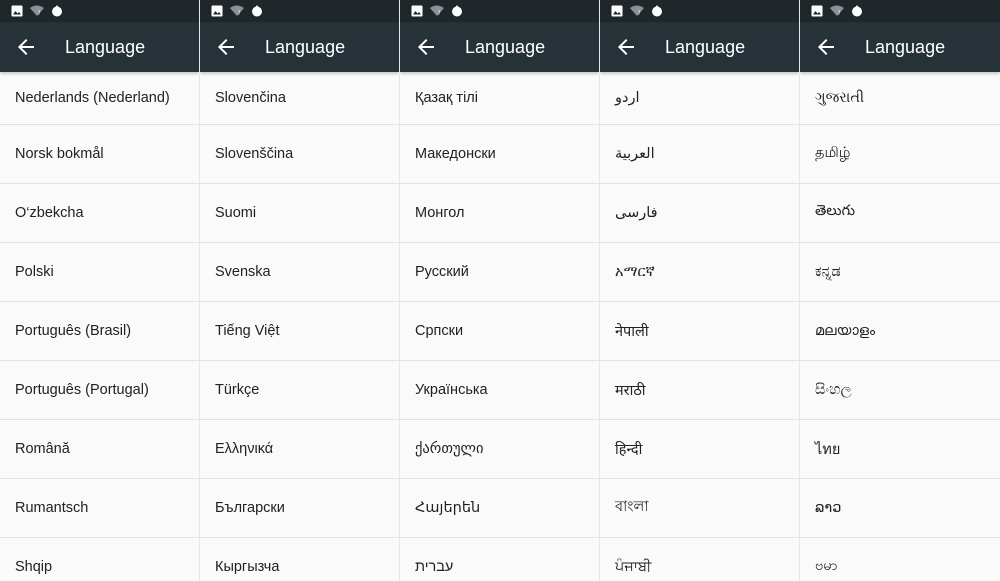 The image size is (1000, 581). I want to click on language-item: Tiếng Việt, so click(299, 331).